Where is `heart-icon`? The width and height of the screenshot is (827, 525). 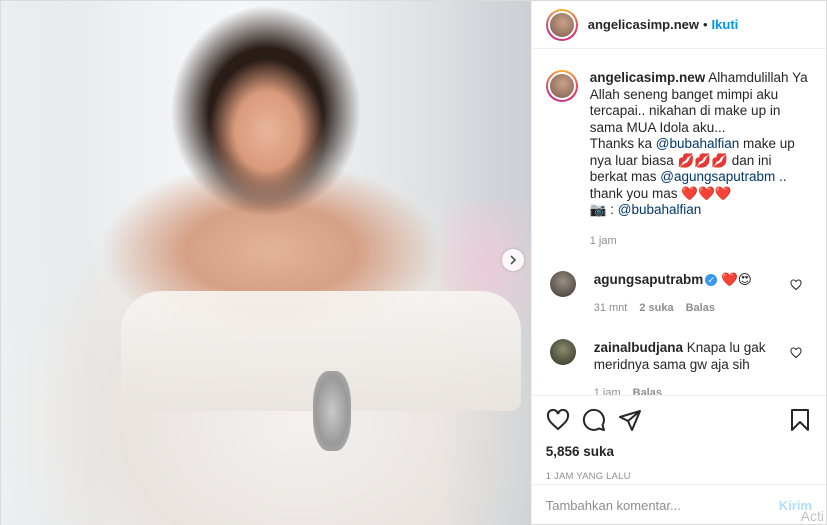 heart-icon is located at coordinates (558, 420).